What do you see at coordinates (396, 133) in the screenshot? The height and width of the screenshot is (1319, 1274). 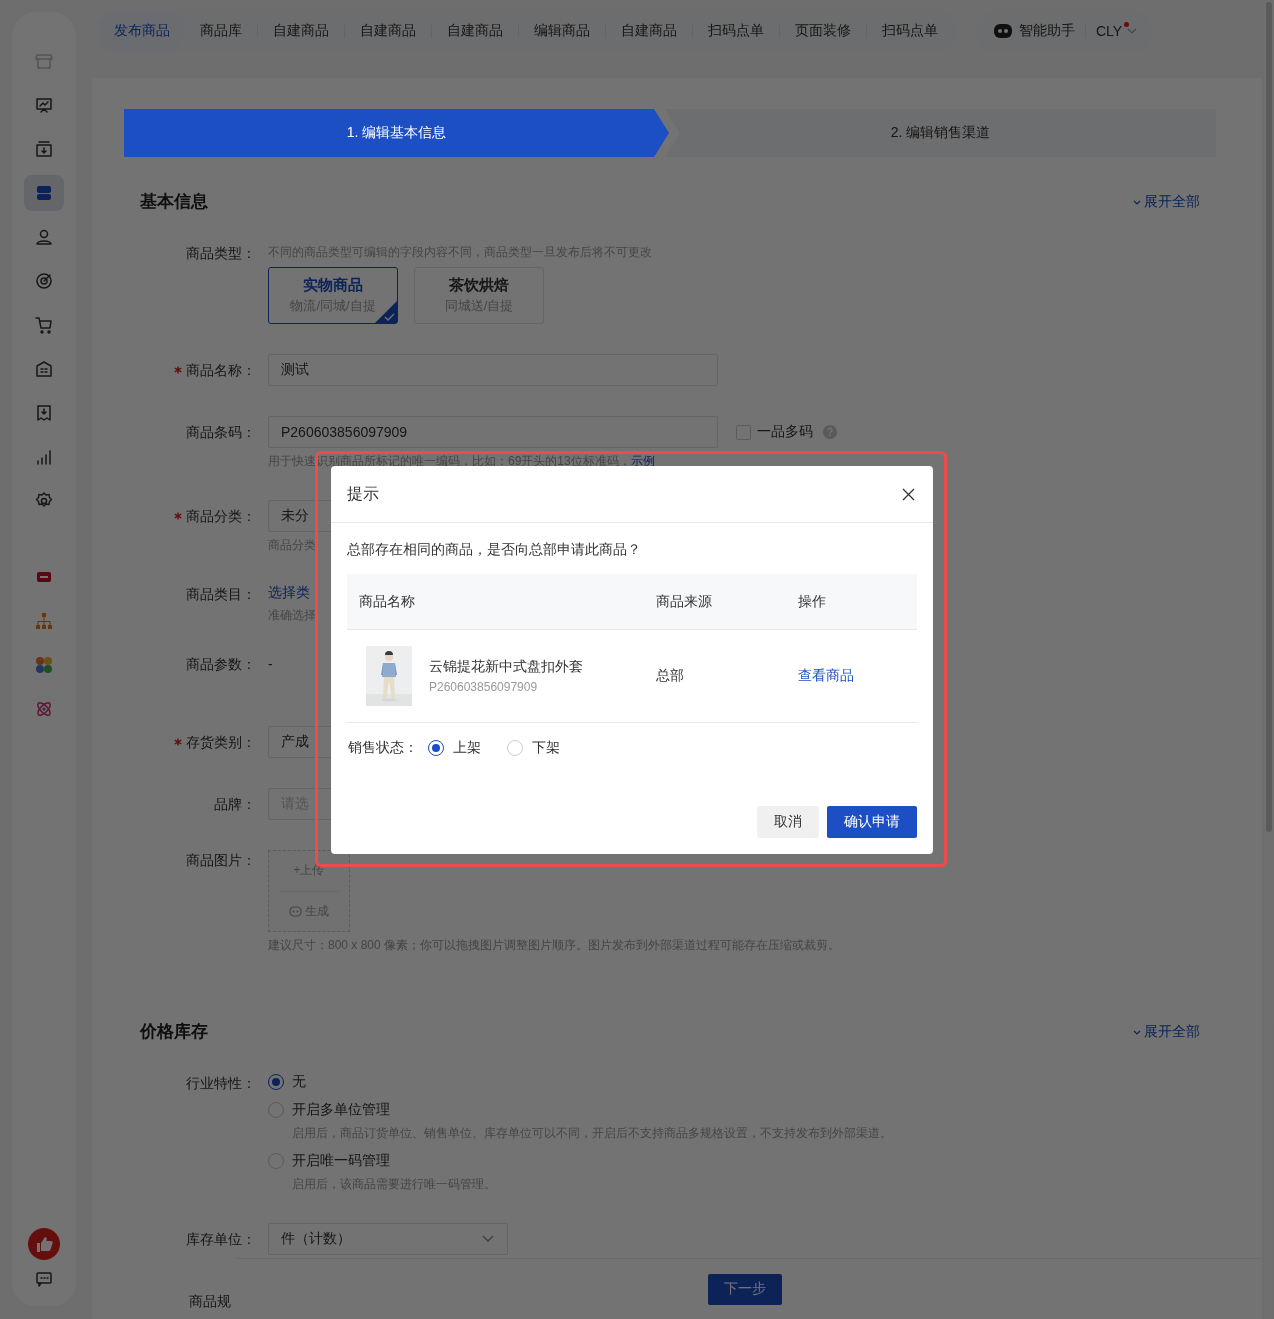 I see `step-tab: 1. 编辑基本信息` at bounding box center [396, 133].